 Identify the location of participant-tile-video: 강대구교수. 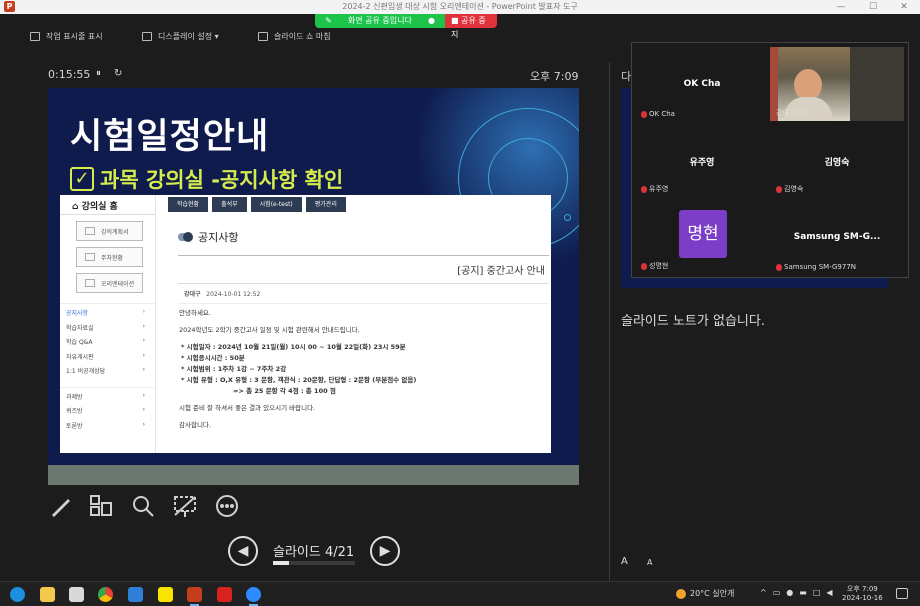
(837, 84).